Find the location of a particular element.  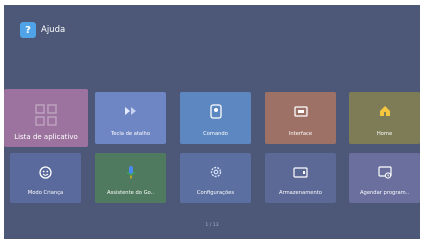

tile-storage: Armazenamento is located at coordinates (300, 178).